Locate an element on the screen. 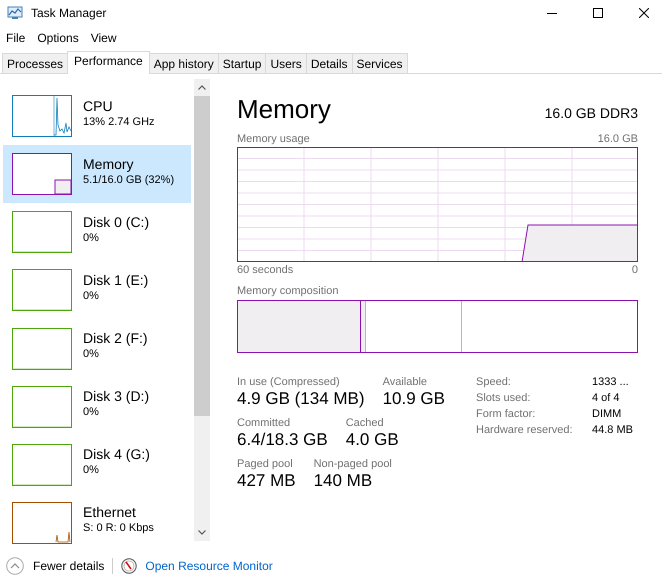  property-label: Speed: is located at coordinates (494, 382).